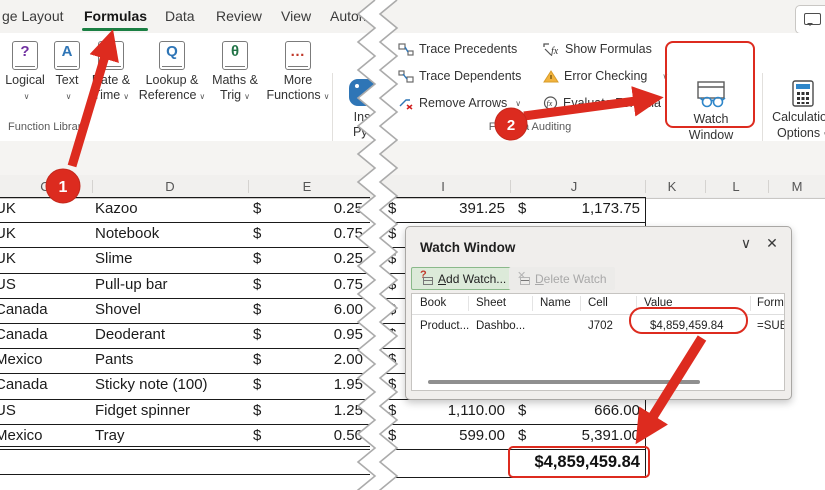 This screenshot has height=490, width=825. I want to click on column-header-l: L, so click(736, 186).